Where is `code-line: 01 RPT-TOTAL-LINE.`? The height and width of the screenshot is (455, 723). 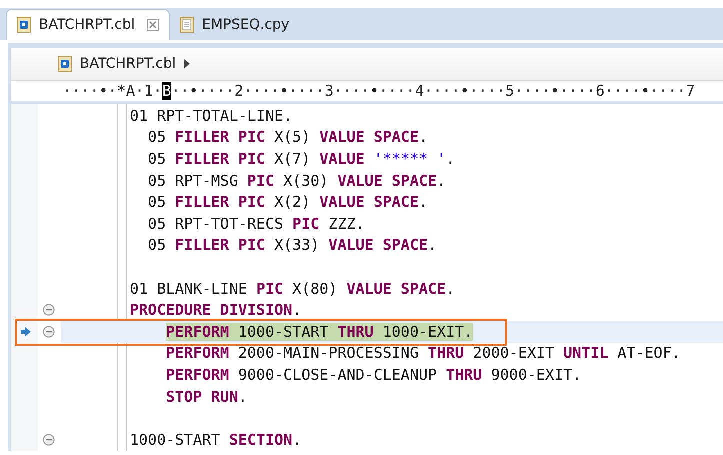
code-line: 01 RPT-TOTAL-LINE. is located at coordinates (211, 115).